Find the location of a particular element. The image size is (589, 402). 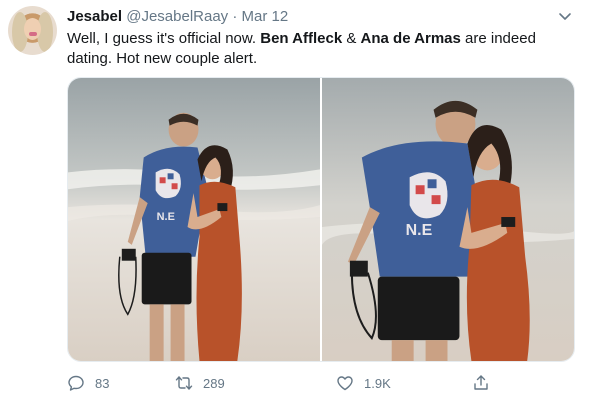

like-button: 1.9K is located at coordinates (363, 383).